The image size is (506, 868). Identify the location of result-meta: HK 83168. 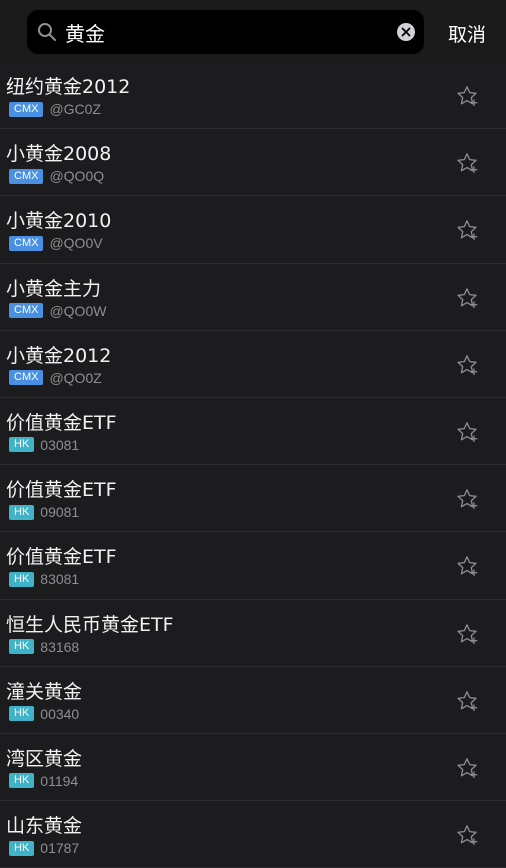
(44, 647).